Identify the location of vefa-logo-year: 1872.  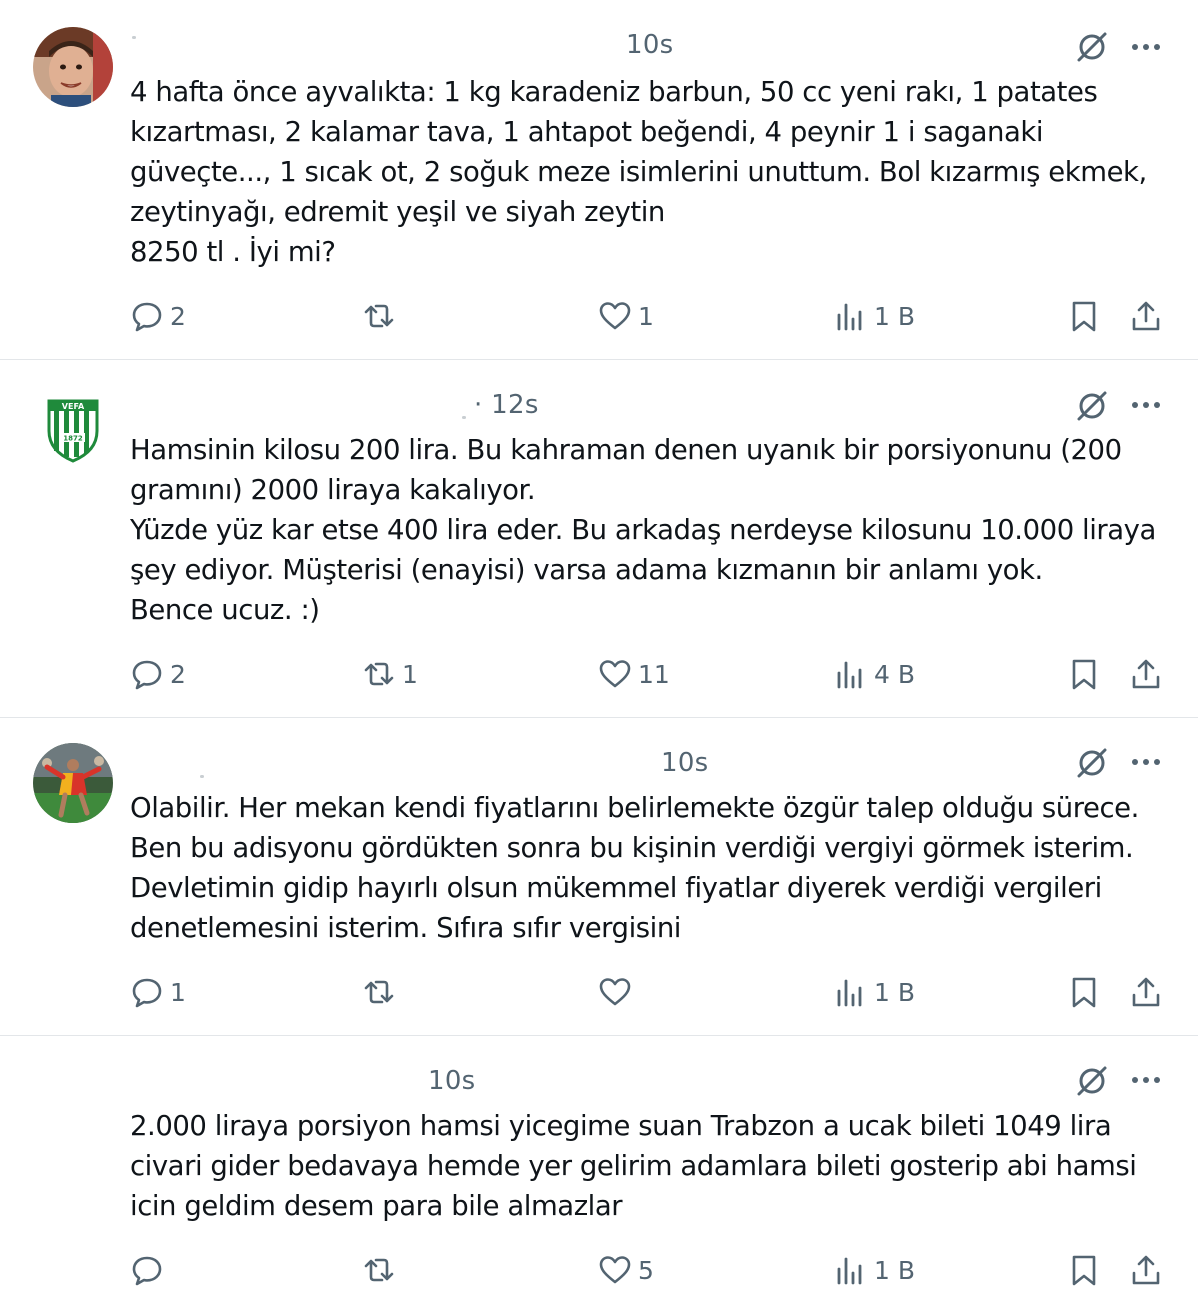
(73, 439).